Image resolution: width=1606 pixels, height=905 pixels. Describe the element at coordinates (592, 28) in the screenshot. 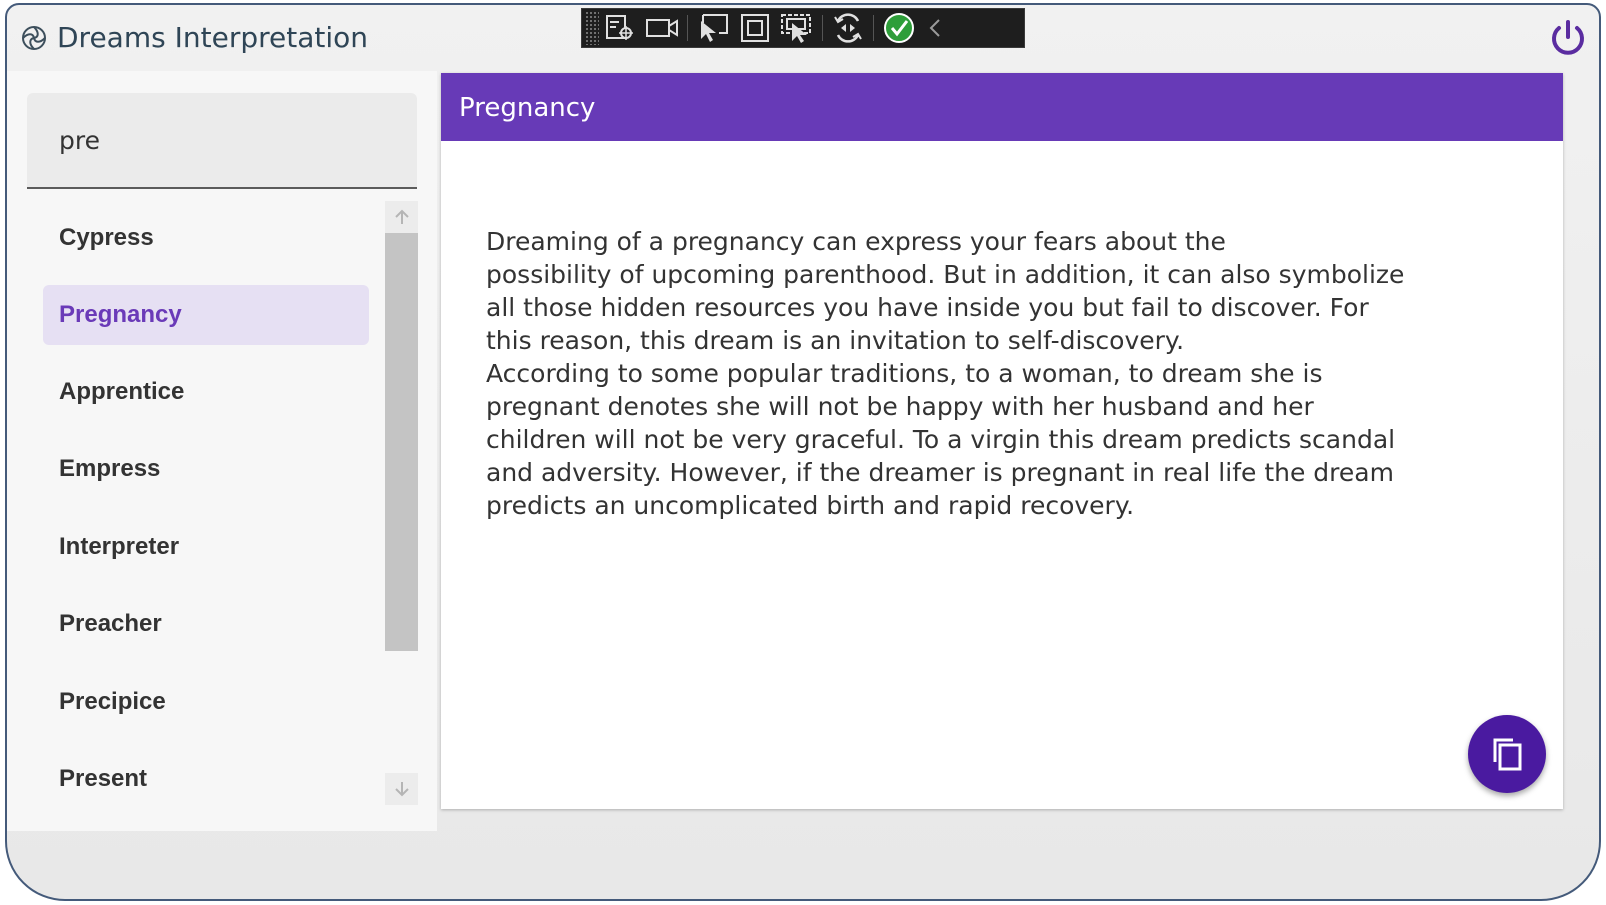

I see `toolbar-grip-handle` at that location.